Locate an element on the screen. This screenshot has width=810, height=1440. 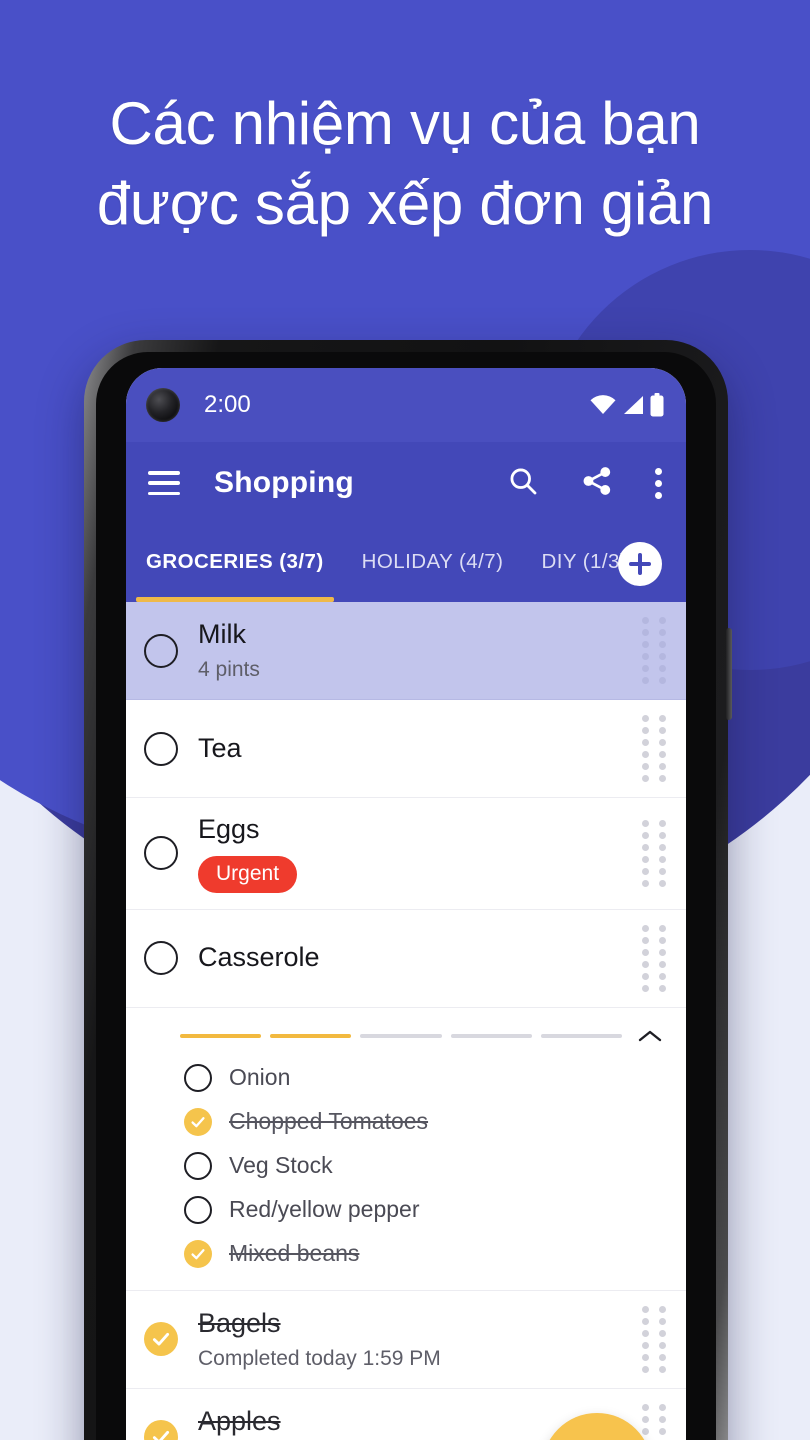
table-row: Tea is located at coordinates (406, 749).